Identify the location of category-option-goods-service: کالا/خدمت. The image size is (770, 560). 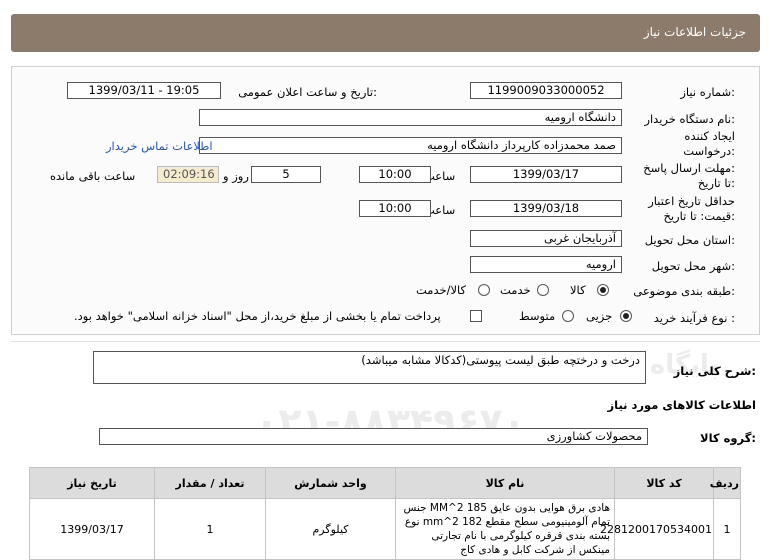
(441, 290).